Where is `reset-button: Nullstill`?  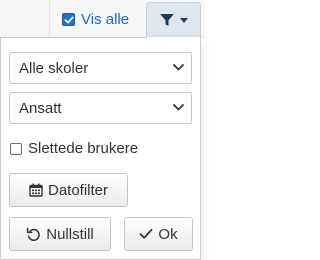 reset-button: Nullstill is located at coordinates (60, 234).